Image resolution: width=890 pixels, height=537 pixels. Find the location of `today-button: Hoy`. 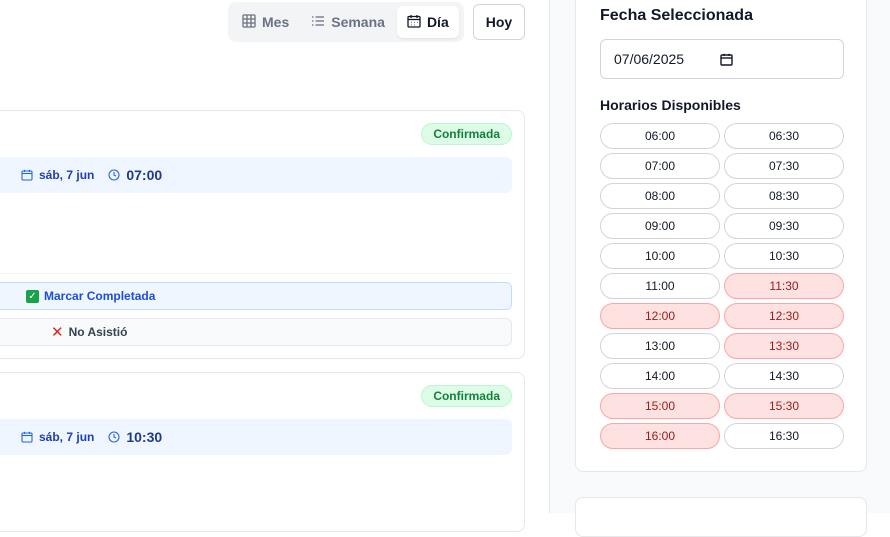

today-button: Hoy is located at coordinates (499, 22).